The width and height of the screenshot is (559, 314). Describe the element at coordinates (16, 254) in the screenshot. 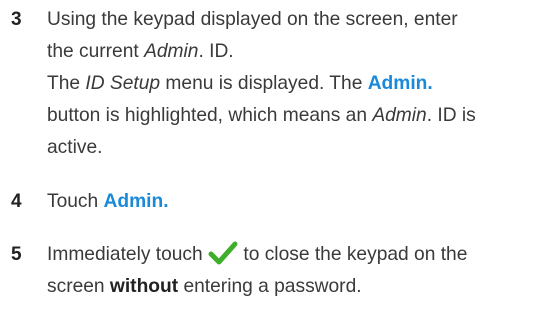

I see `step-number: 5` at that location.